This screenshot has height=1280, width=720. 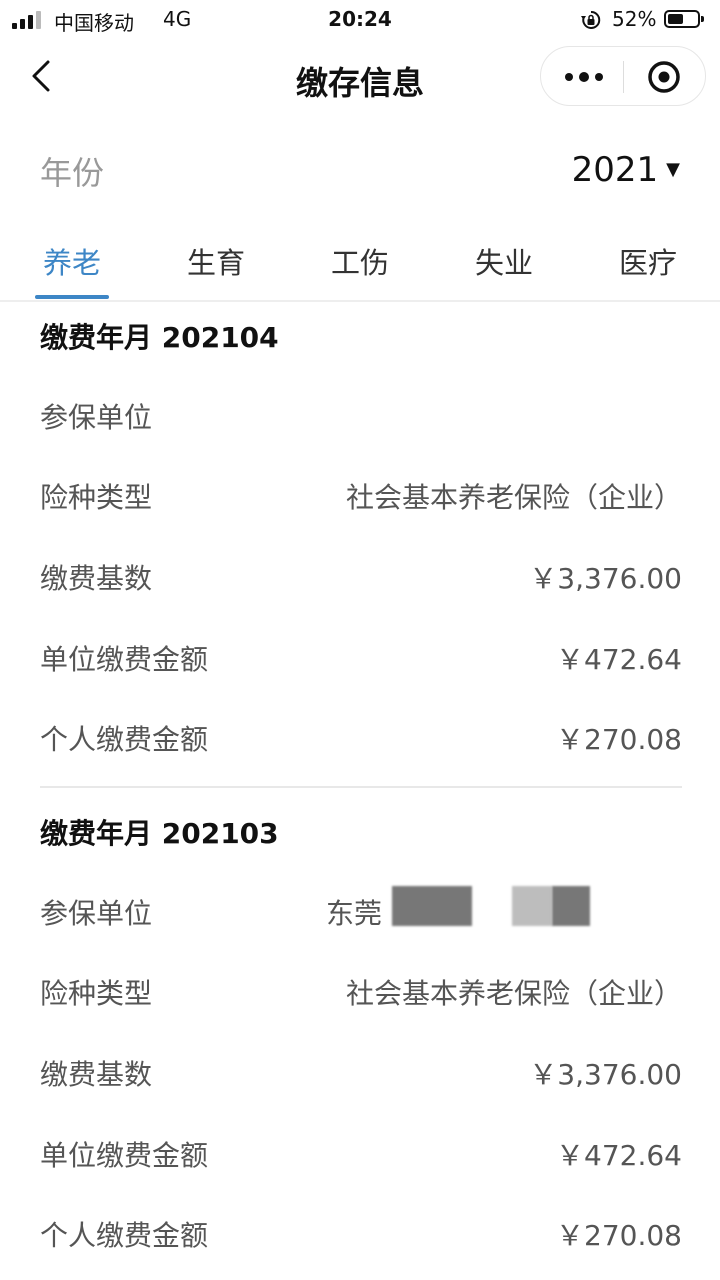 I want to click on record-title: 缴费年月 202103, so click(x=159, y=833).